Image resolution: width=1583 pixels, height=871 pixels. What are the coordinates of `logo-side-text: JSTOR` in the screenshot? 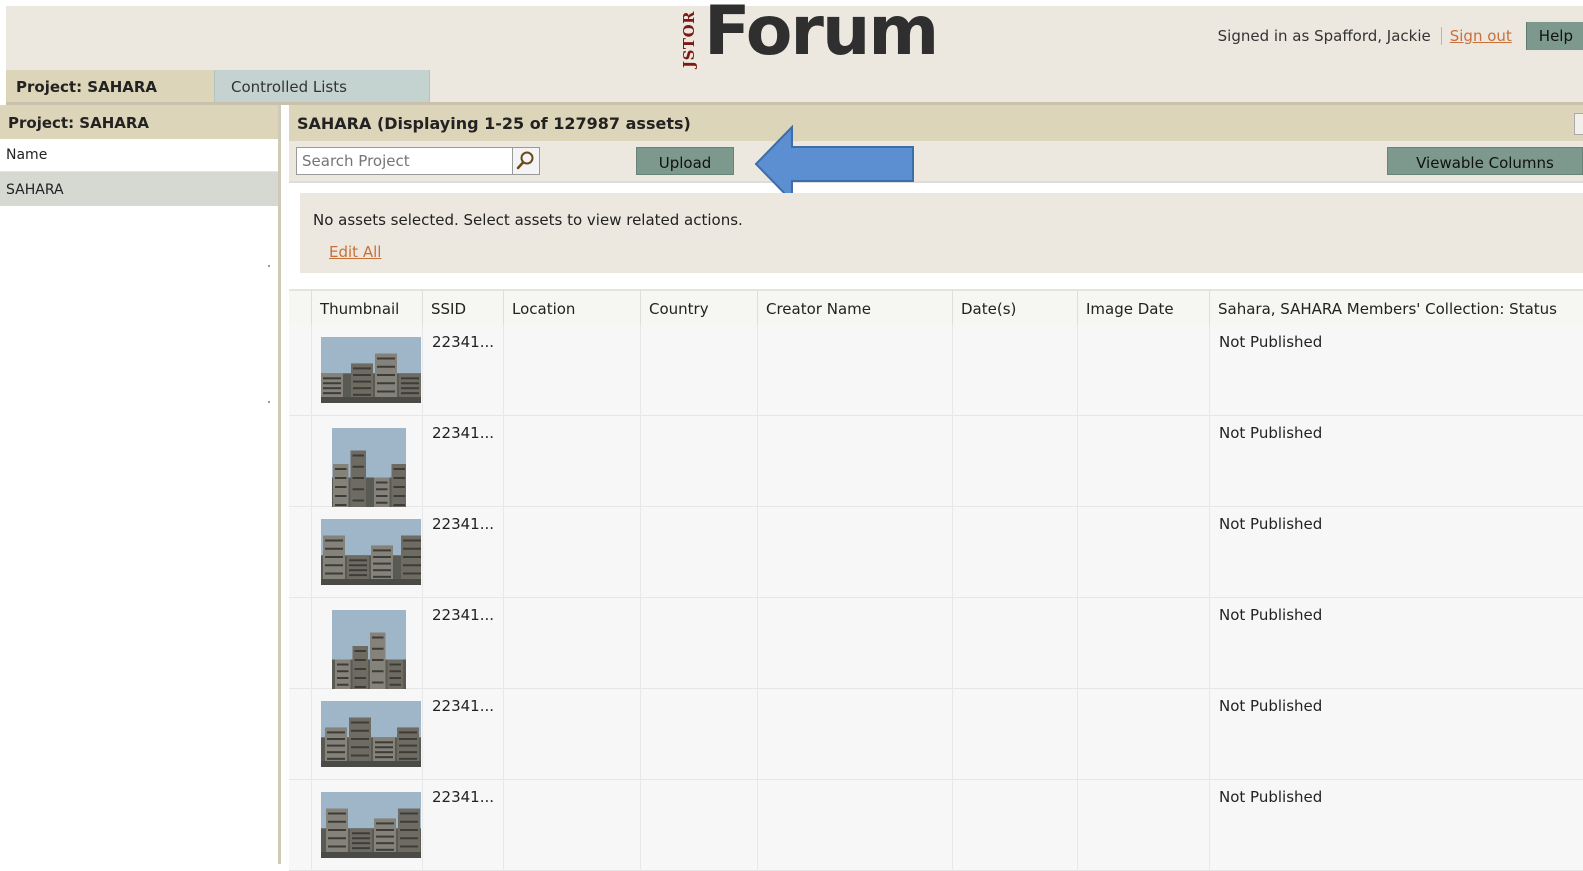 It's located at (689, 39).